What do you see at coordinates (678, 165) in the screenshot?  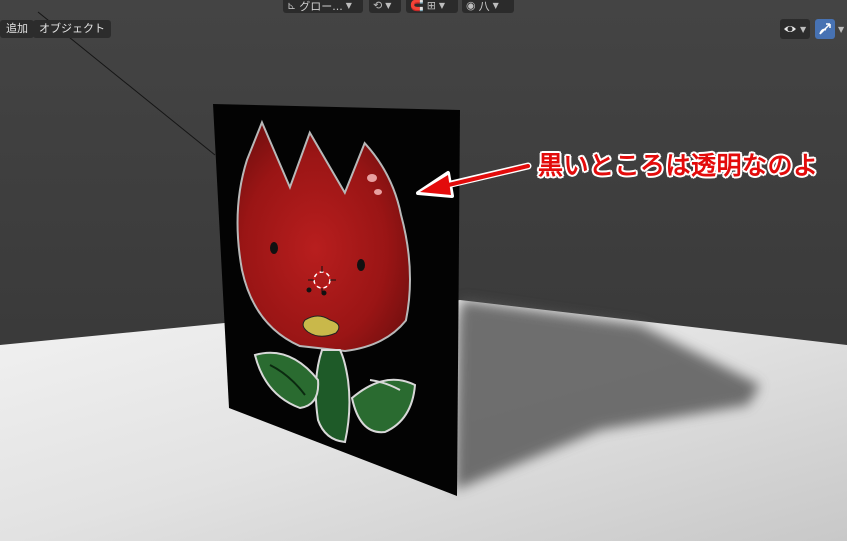 I see `annotation-text: 黒いところは透明なのよ` at bounding box center [678, 165].